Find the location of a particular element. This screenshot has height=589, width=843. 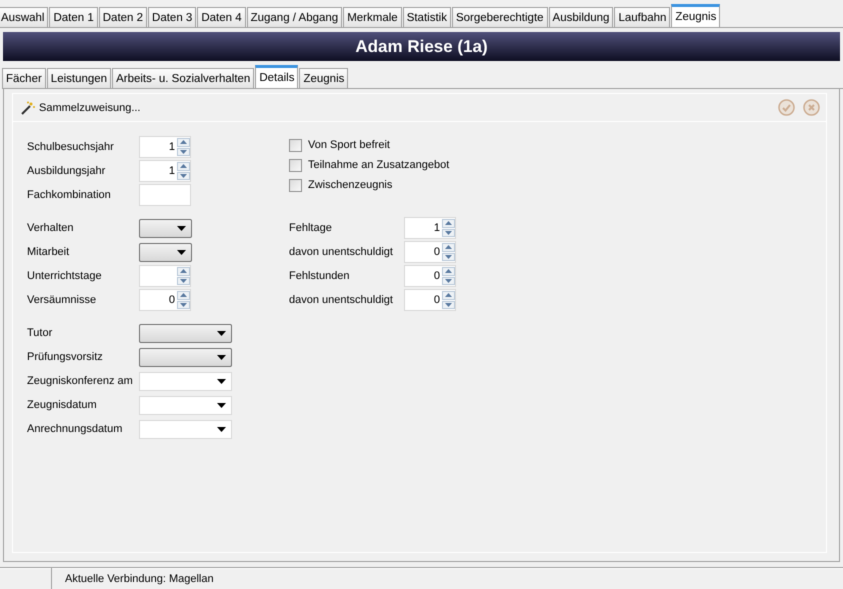

tab: Ausbildung is located at coordinates (581, 17).